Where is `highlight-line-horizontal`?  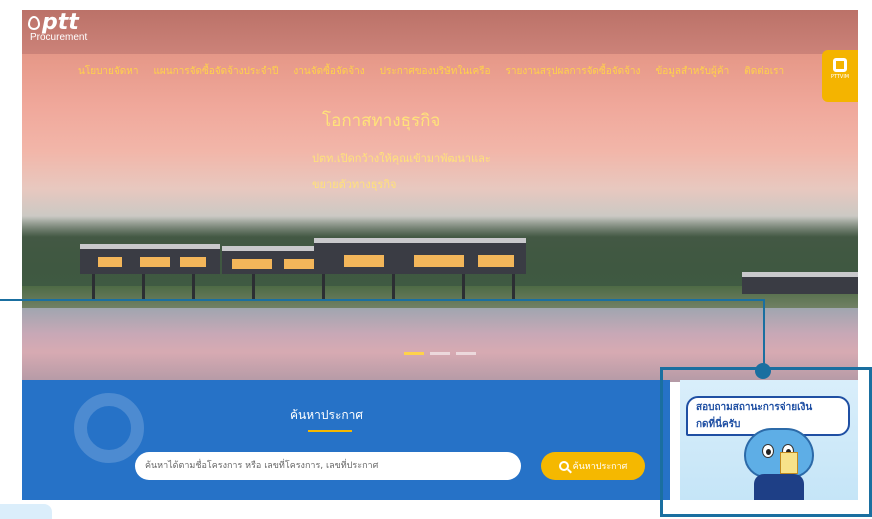
highlight-line-horizontal is located at coordinates (382, 300).